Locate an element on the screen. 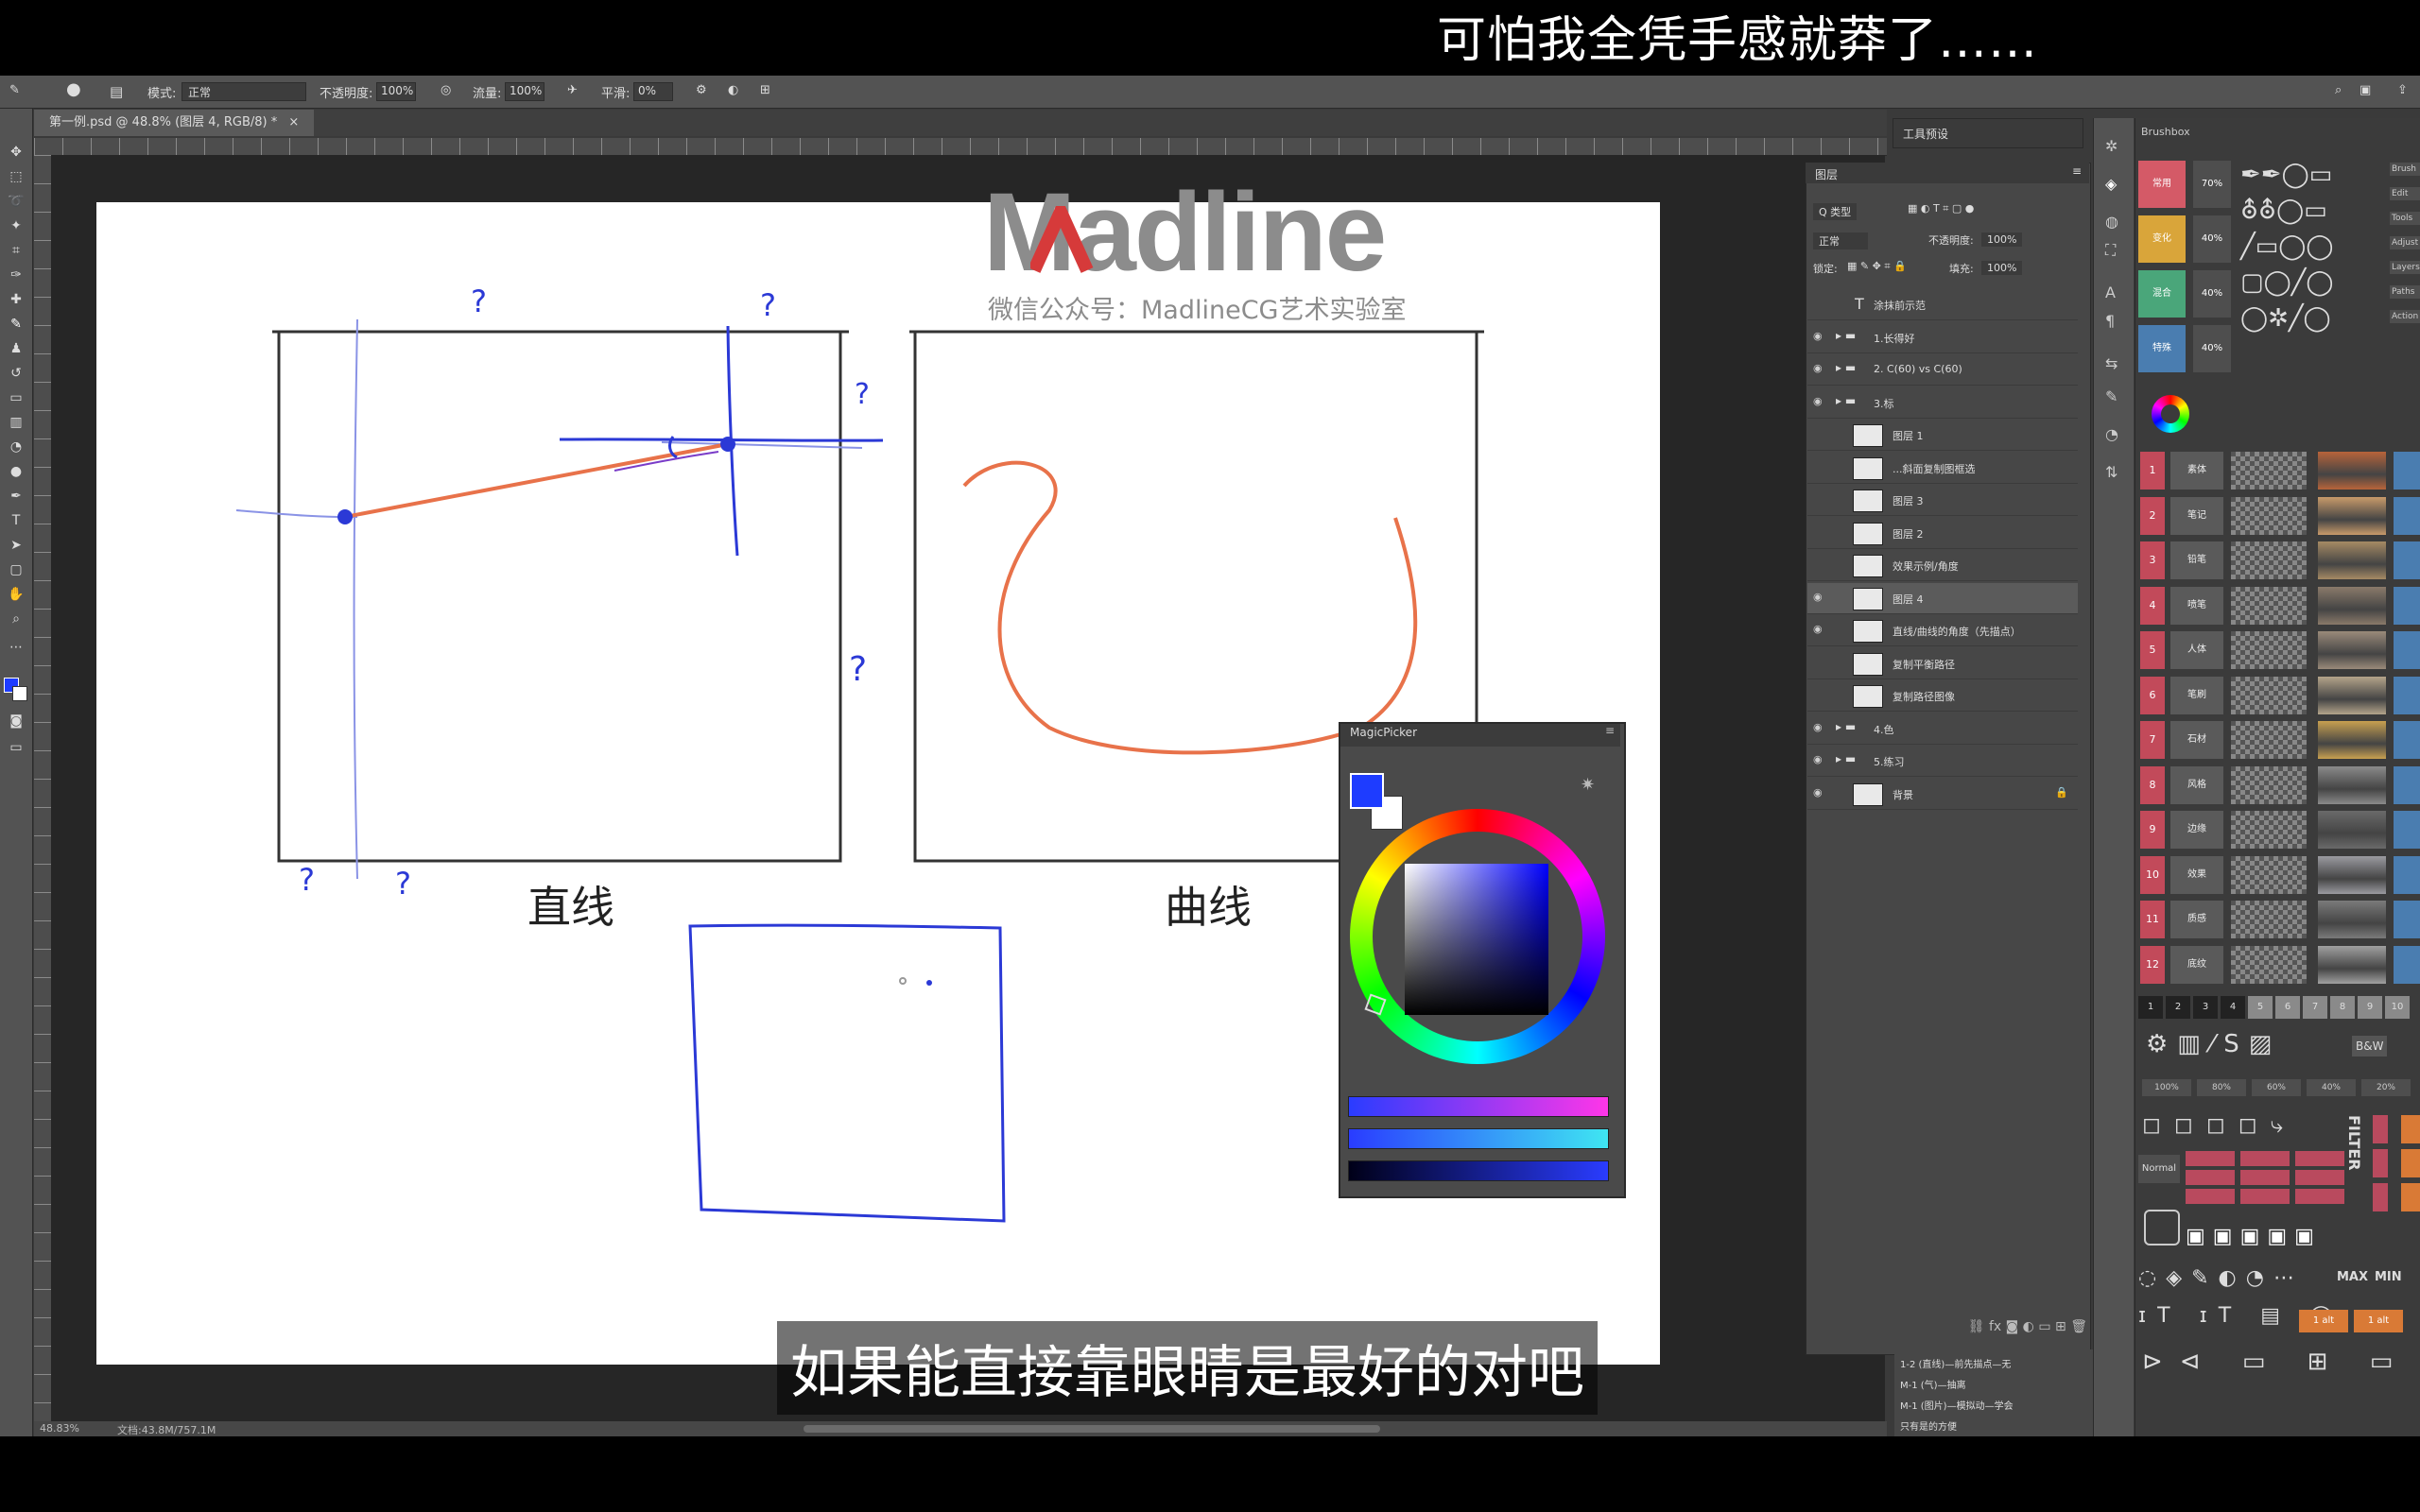 This screenshot has height=1512, width=2420. color-group-swatch: 常用 is located at coordinates (2162, 184).